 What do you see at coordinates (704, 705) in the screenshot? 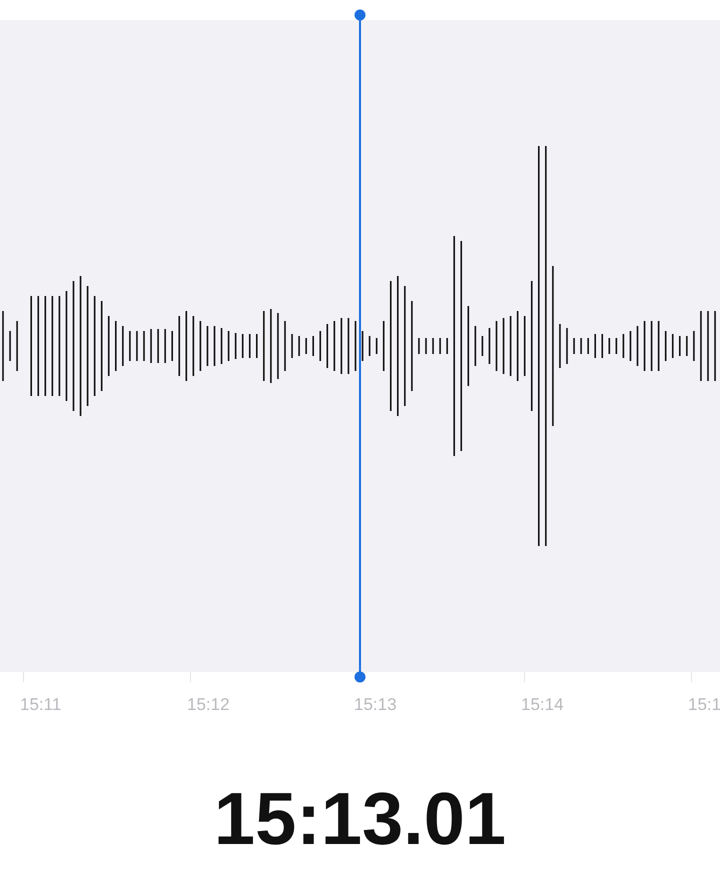
I see `time-label: 15:1` at bounding box center [704, 705].